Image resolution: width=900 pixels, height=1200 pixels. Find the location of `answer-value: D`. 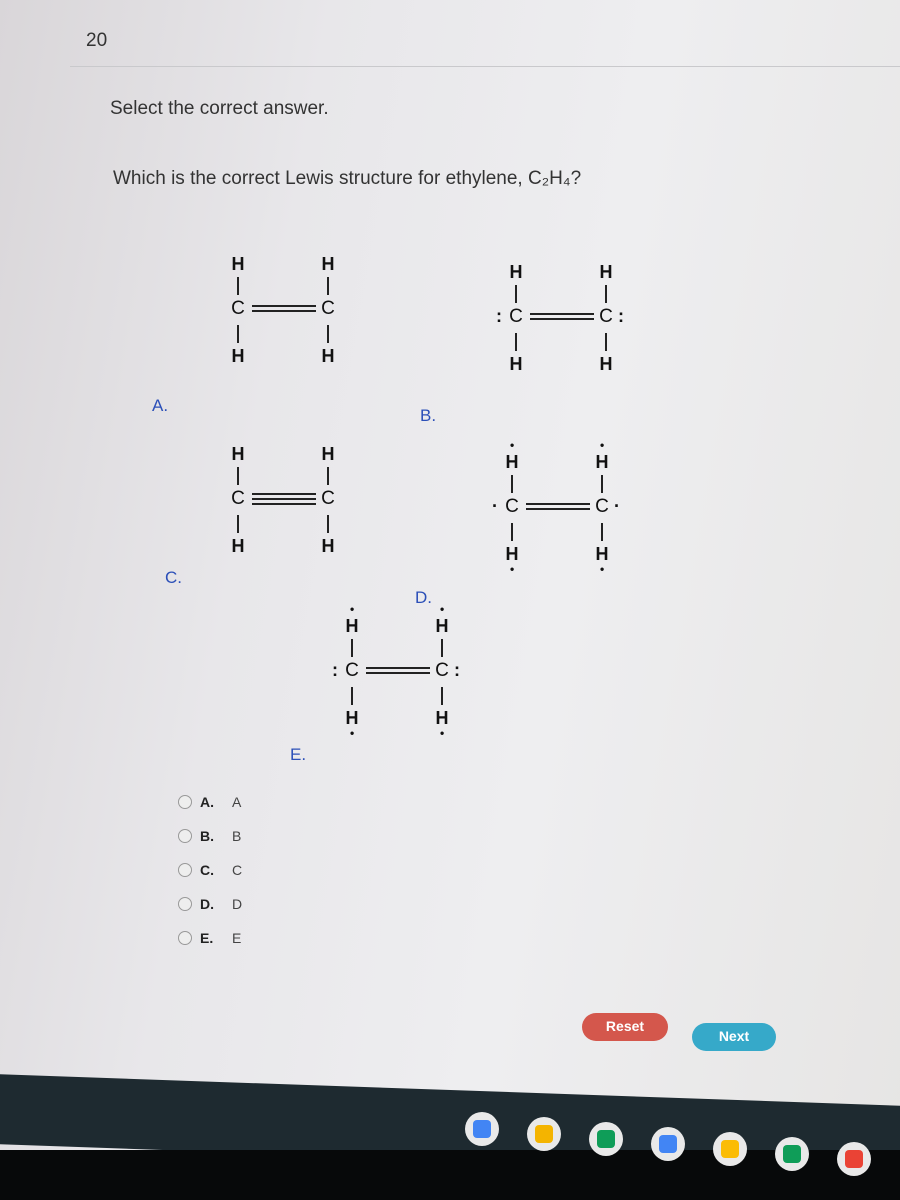

answer-value: D is located at coordinates (237, 904).